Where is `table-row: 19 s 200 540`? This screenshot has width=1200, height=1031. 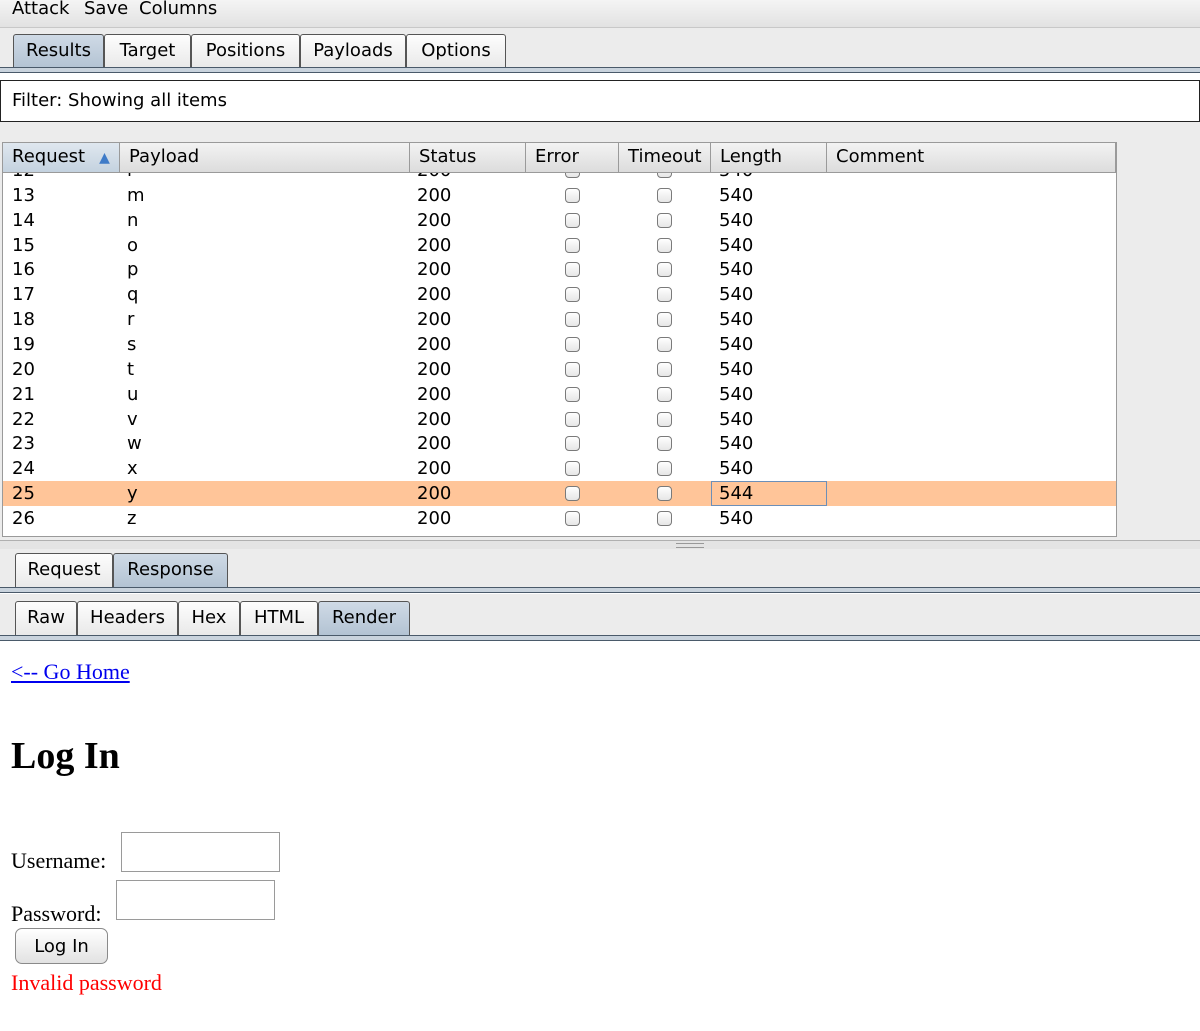
table-row: 19 s 200 540 is located at coordinates (559, 344).